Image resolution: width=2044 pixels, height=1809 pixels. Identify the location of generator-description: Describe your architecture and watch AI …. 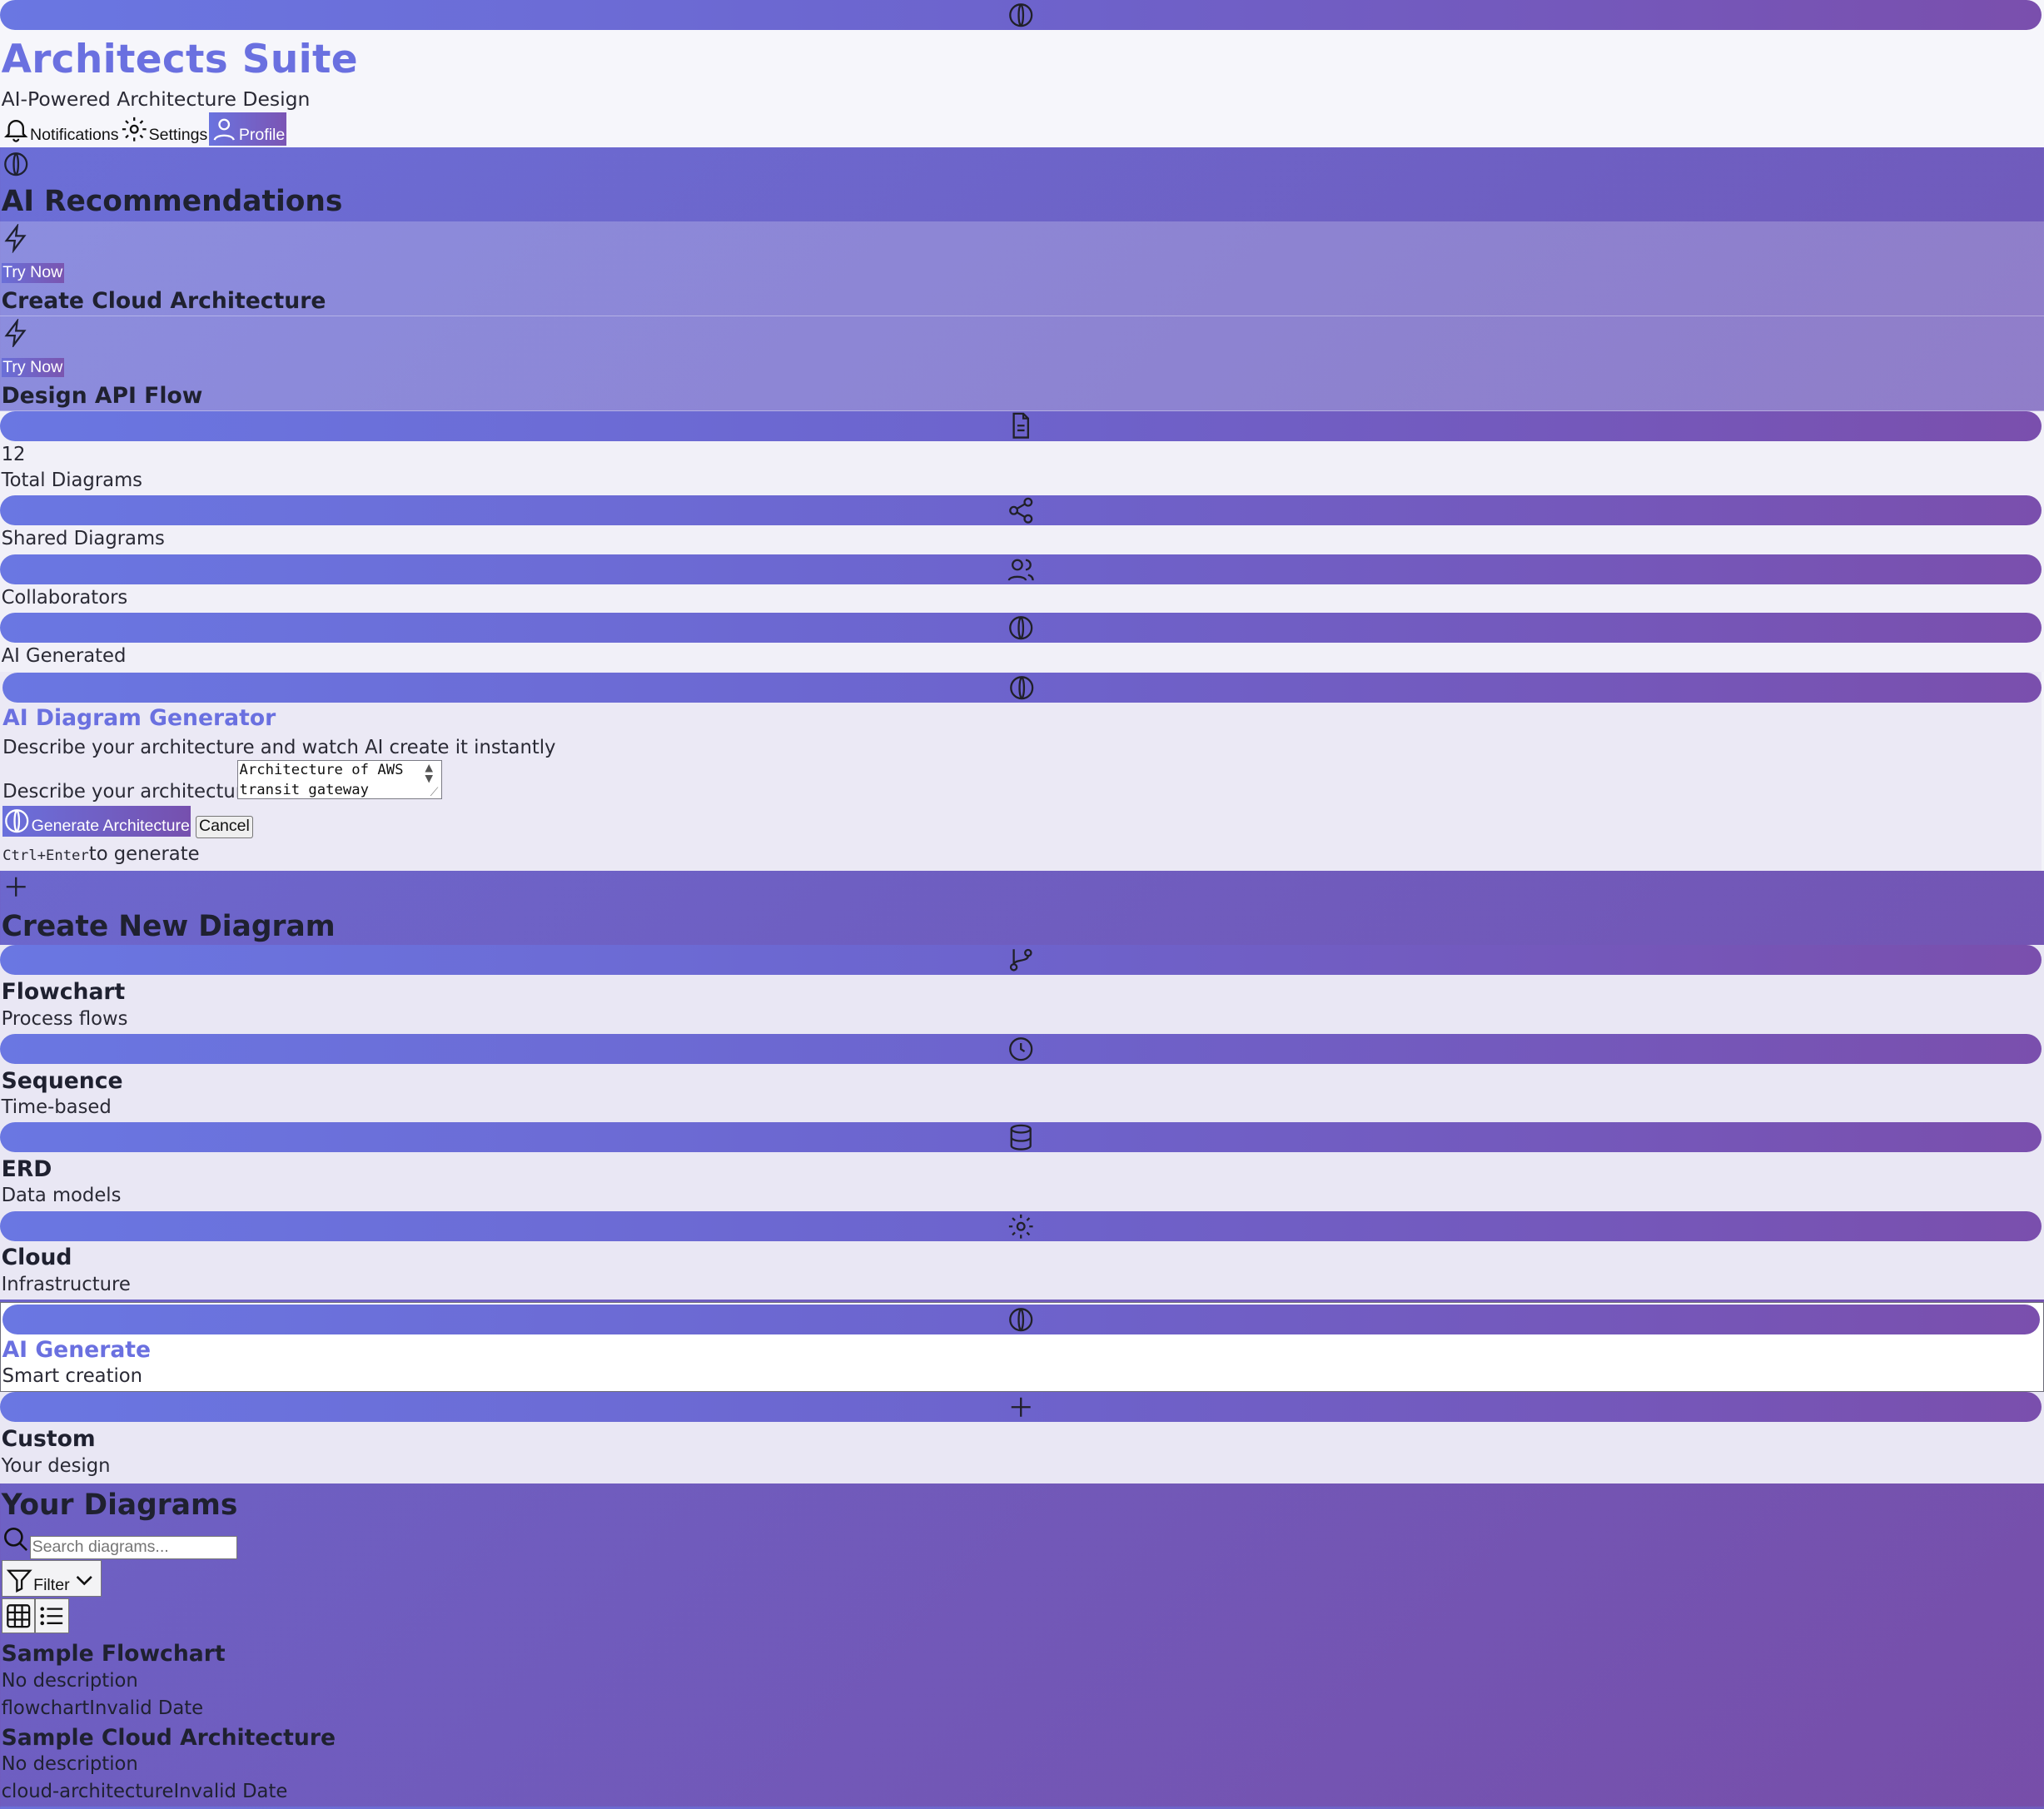
(279, 747).